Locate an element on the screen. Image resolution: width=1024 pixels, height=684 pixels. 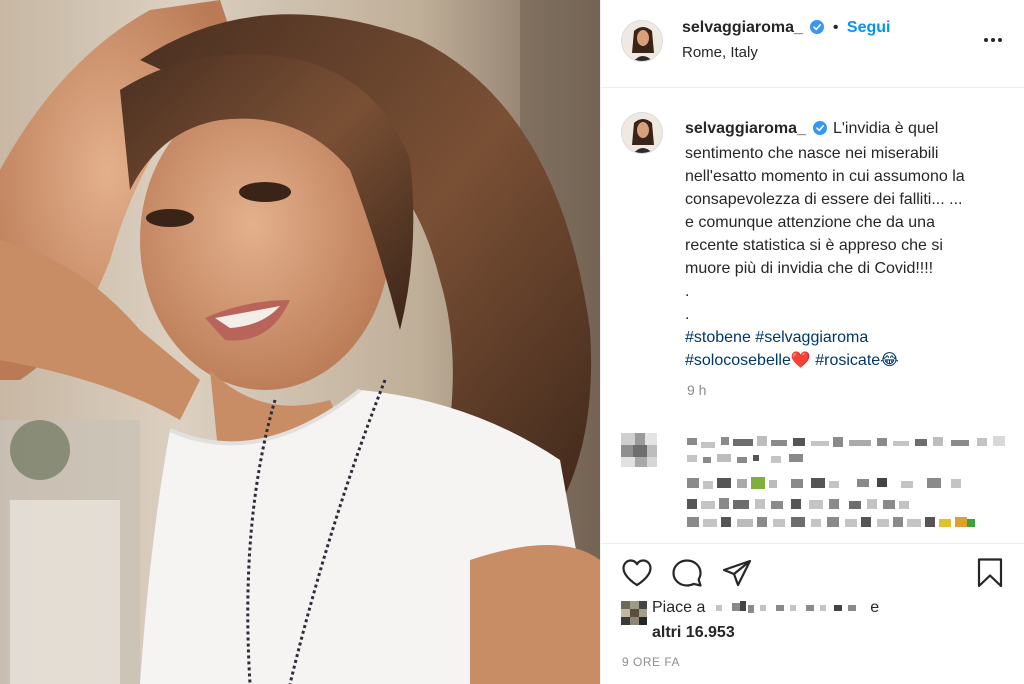
save-bookmark-icon is located at coordinates (990, 575).